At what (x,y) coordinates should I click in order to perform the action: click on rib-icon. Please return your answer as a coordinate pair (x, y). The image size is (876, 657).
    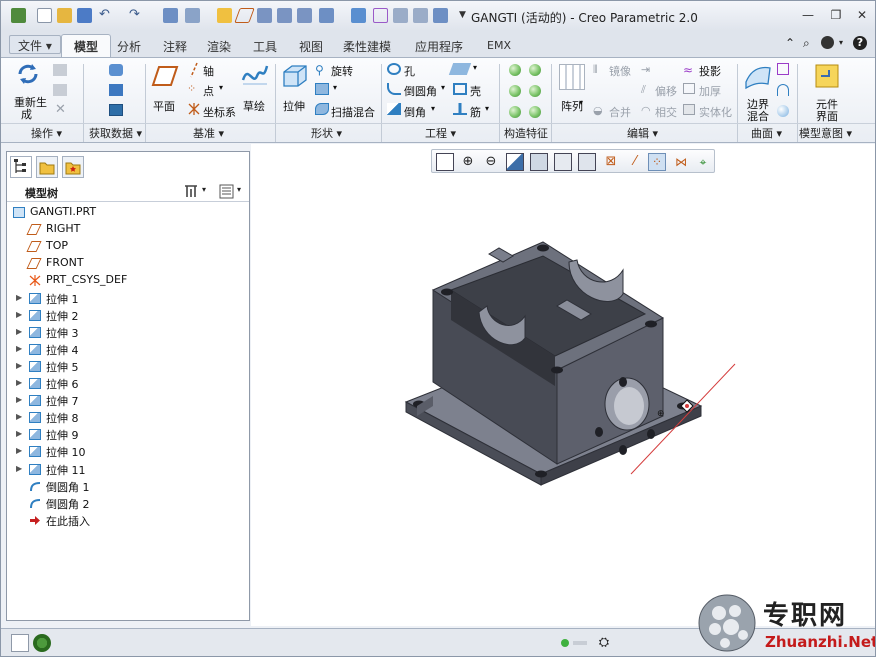
    Looking at the image, I should click on (460, 109).